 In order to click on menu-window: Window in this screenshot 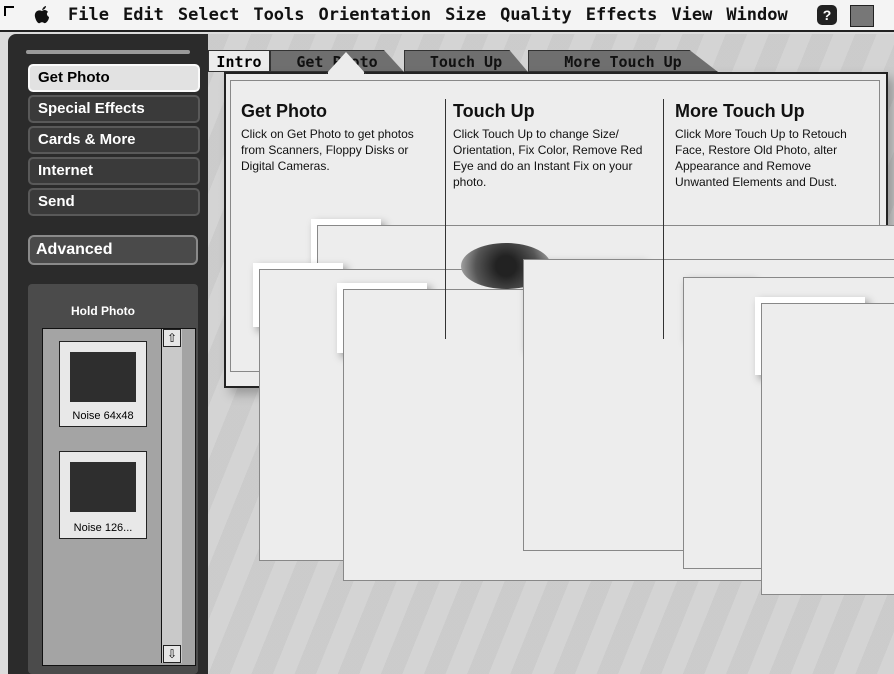, I will do `click(756, 15)`.